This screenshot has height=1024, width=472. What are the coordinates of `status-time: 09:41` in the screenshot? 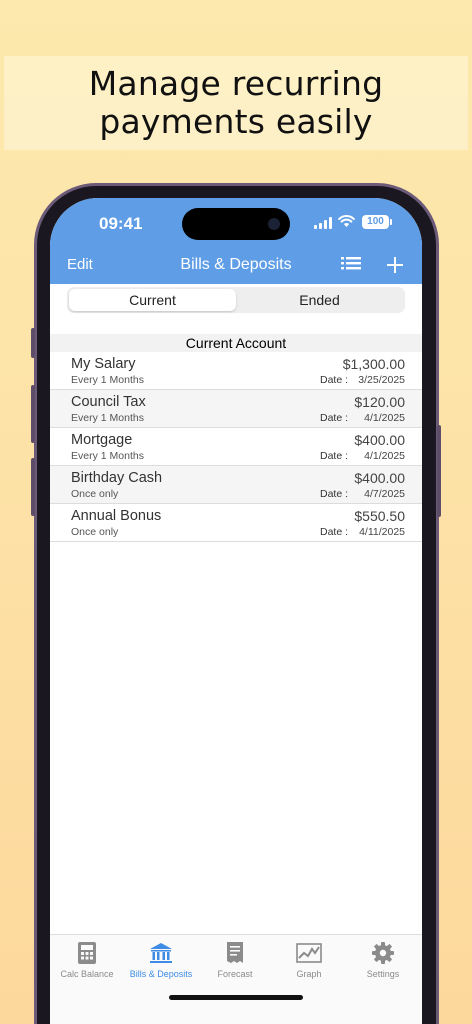 It's located at (121, 223).